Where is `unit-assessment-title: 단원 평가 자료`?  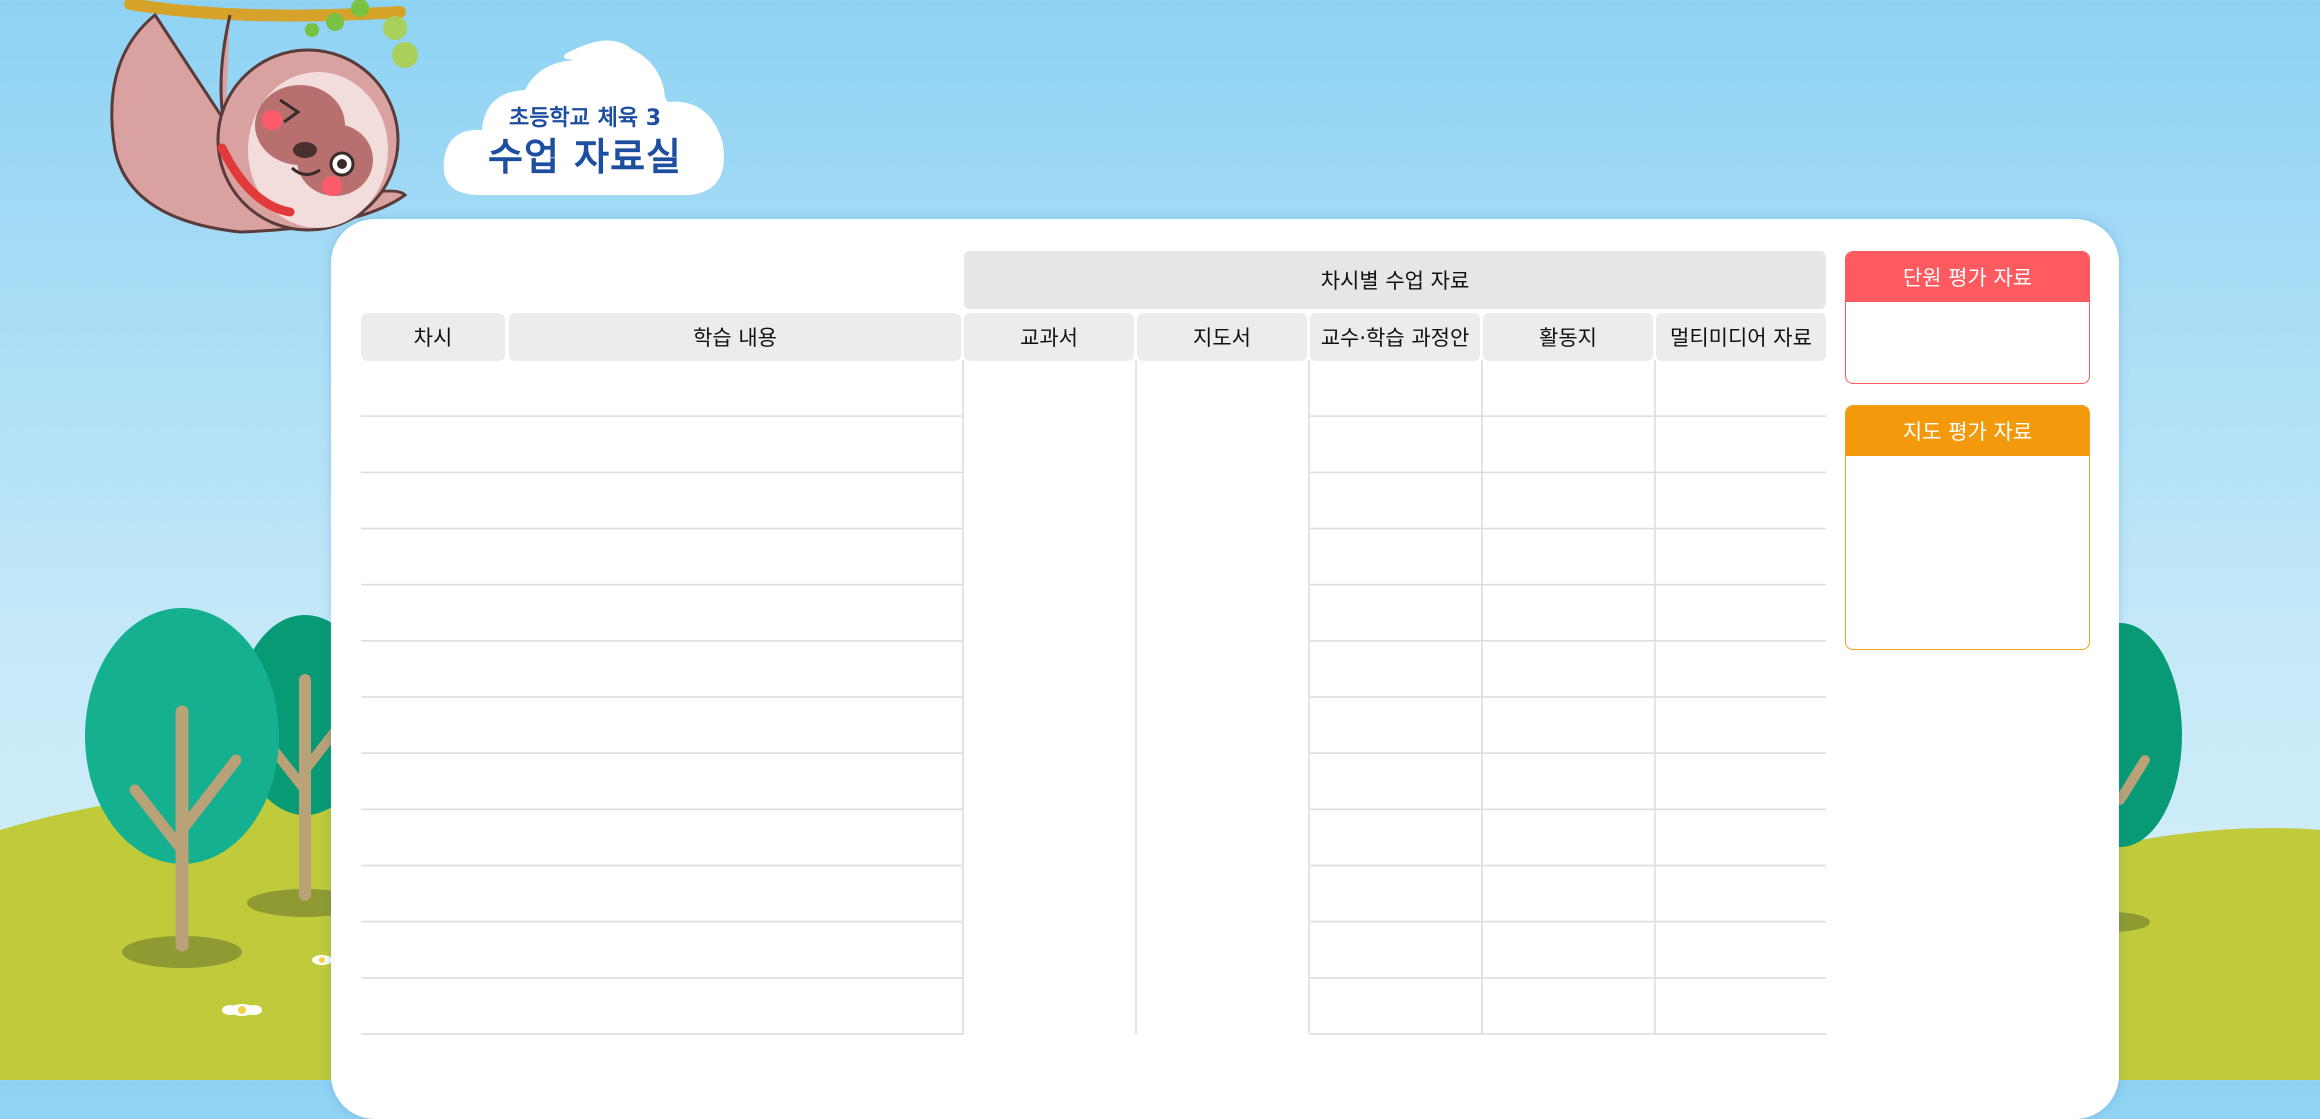
unit-assessment-title: 단원 평가 자료 is located at coordinates (1967, 277).